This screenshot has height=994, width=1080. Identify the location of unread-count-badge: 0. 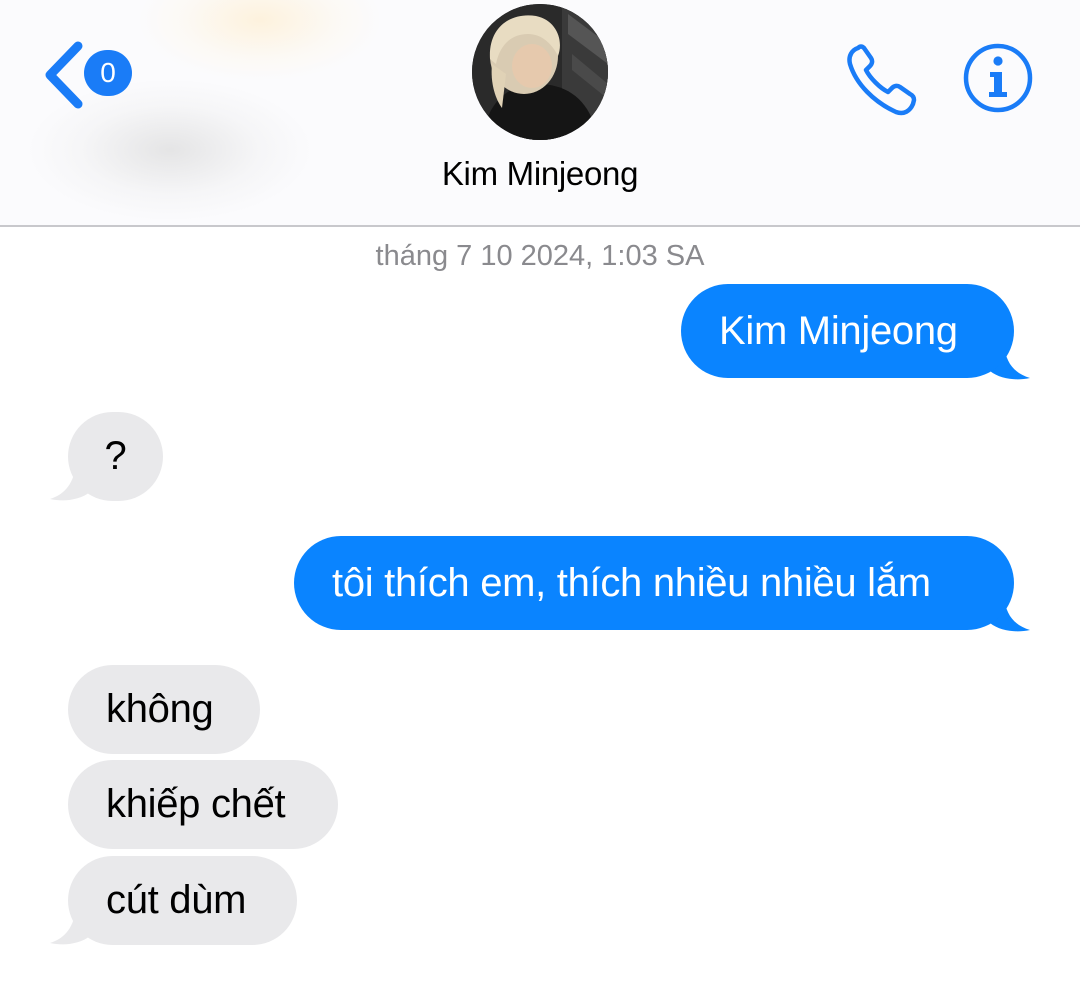
(108, 73).